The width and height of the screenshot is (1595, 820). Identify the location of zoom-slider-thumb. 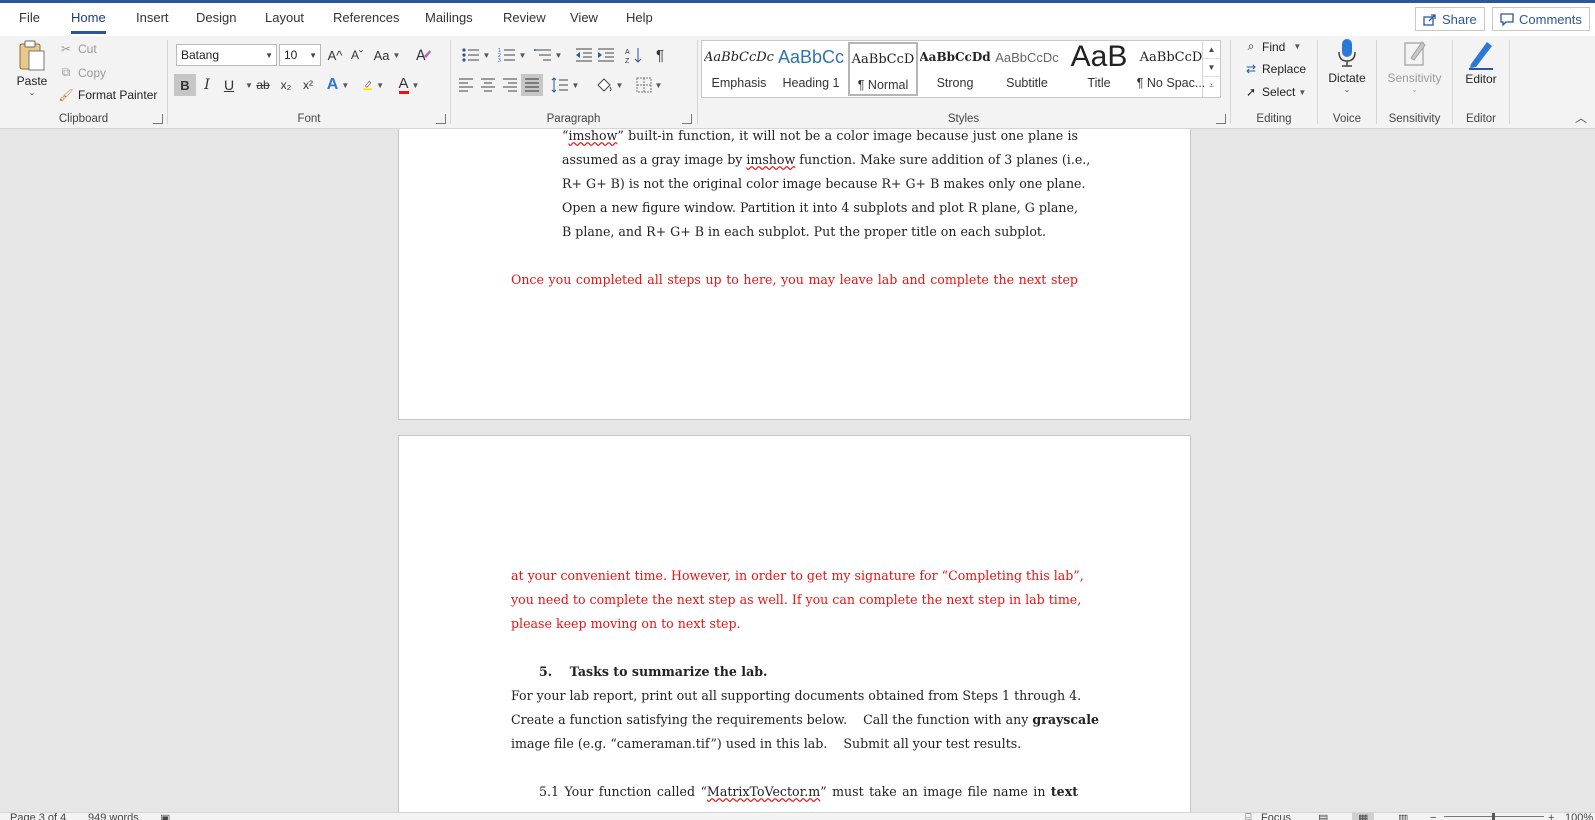
(1493, 816).